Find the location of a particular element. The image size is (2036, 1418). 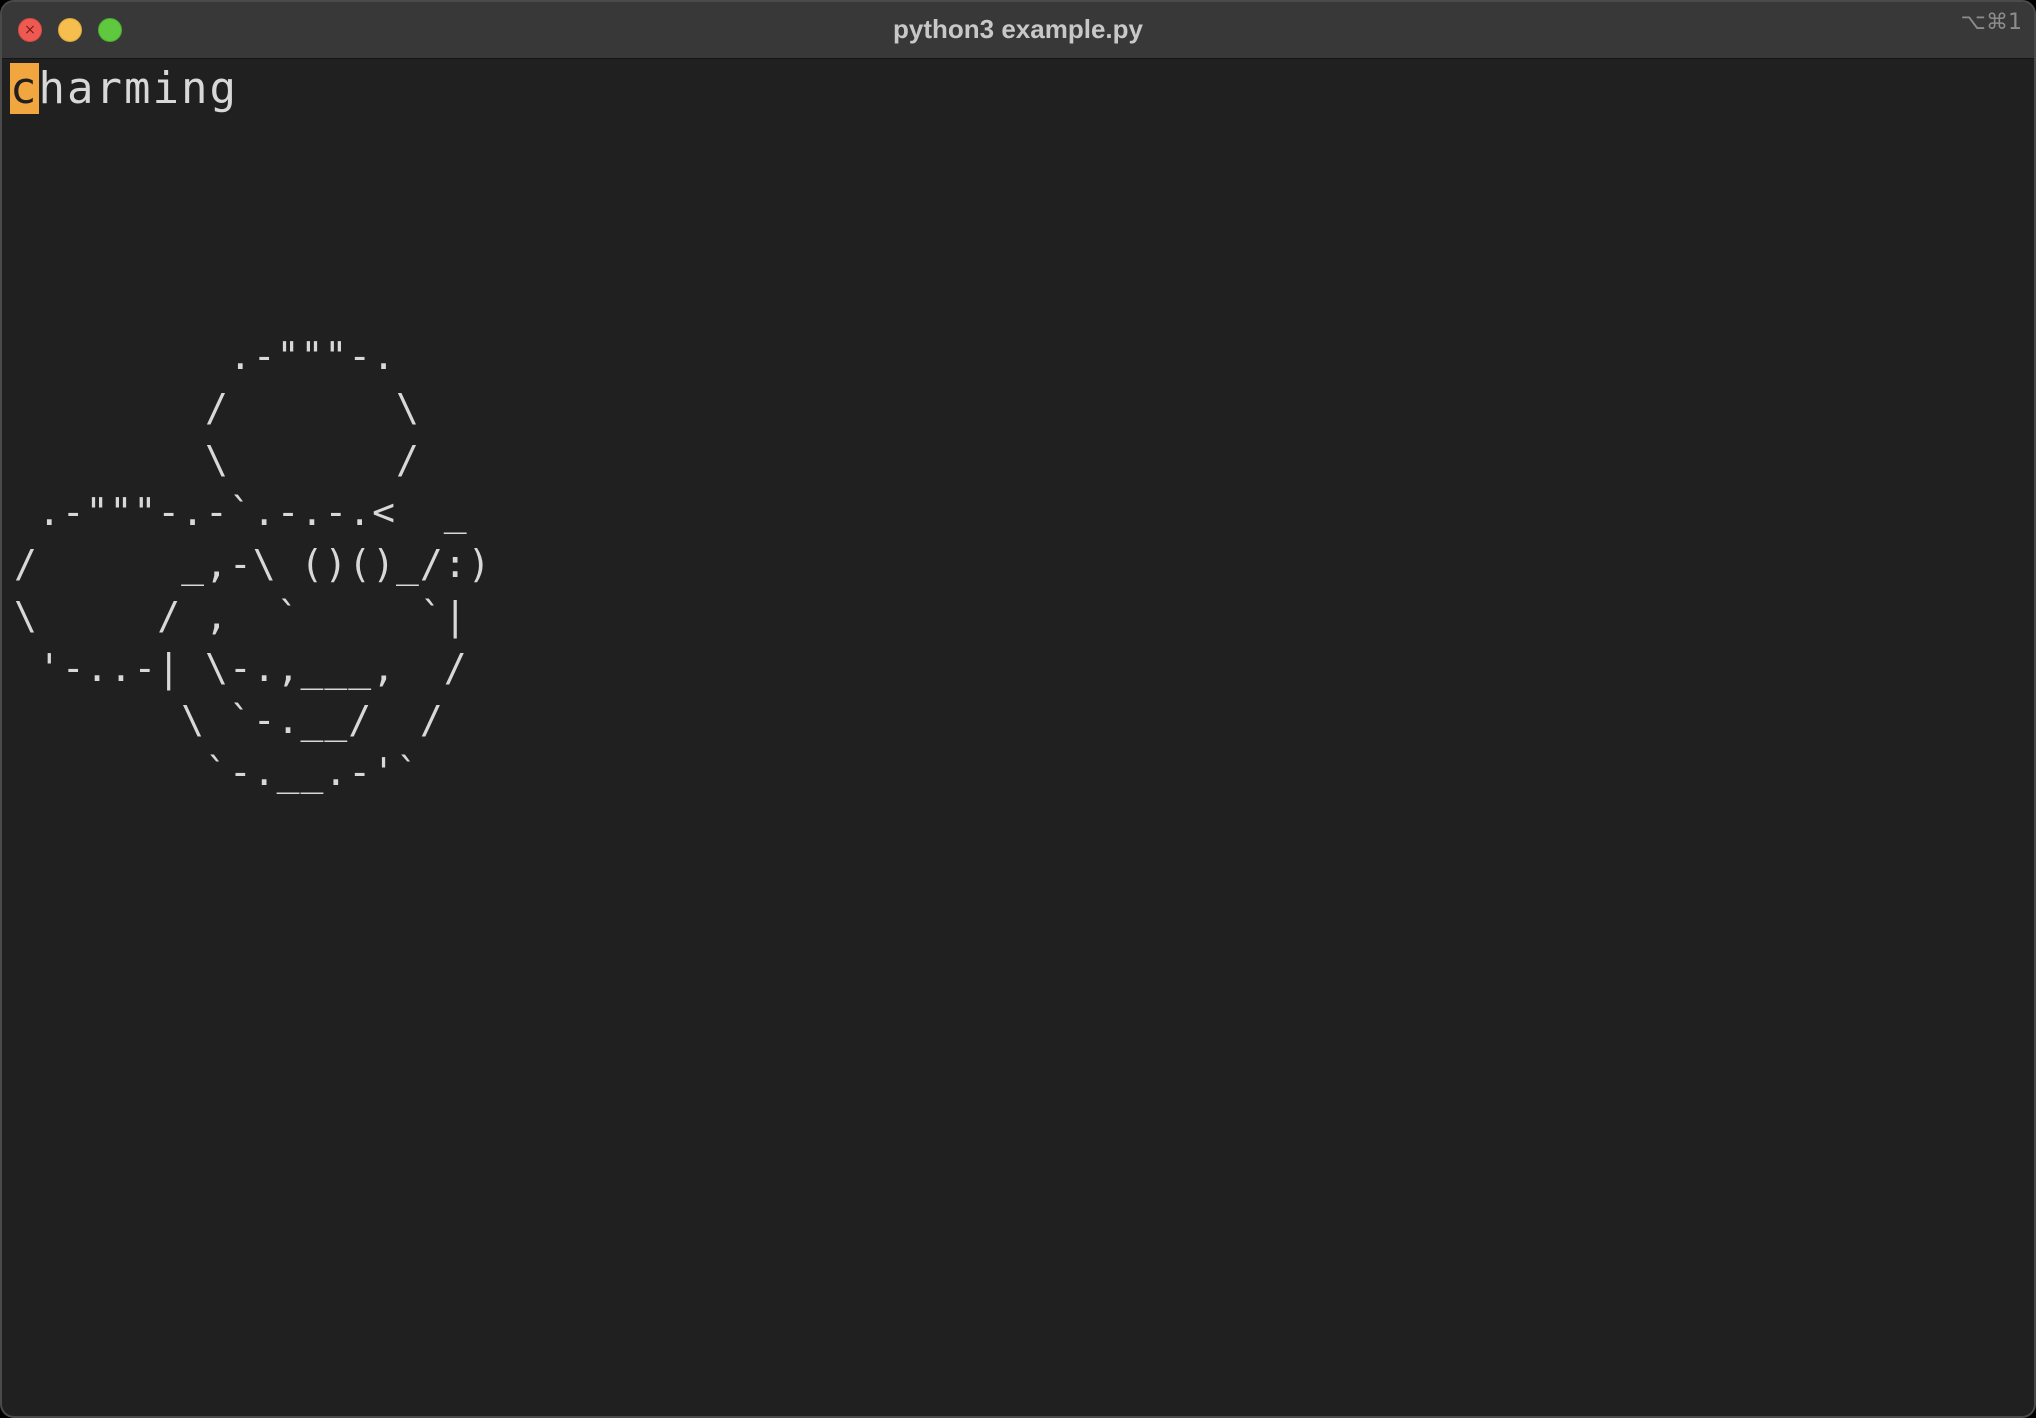

terminal-input-line: charming is located at coordinates (124, 89).